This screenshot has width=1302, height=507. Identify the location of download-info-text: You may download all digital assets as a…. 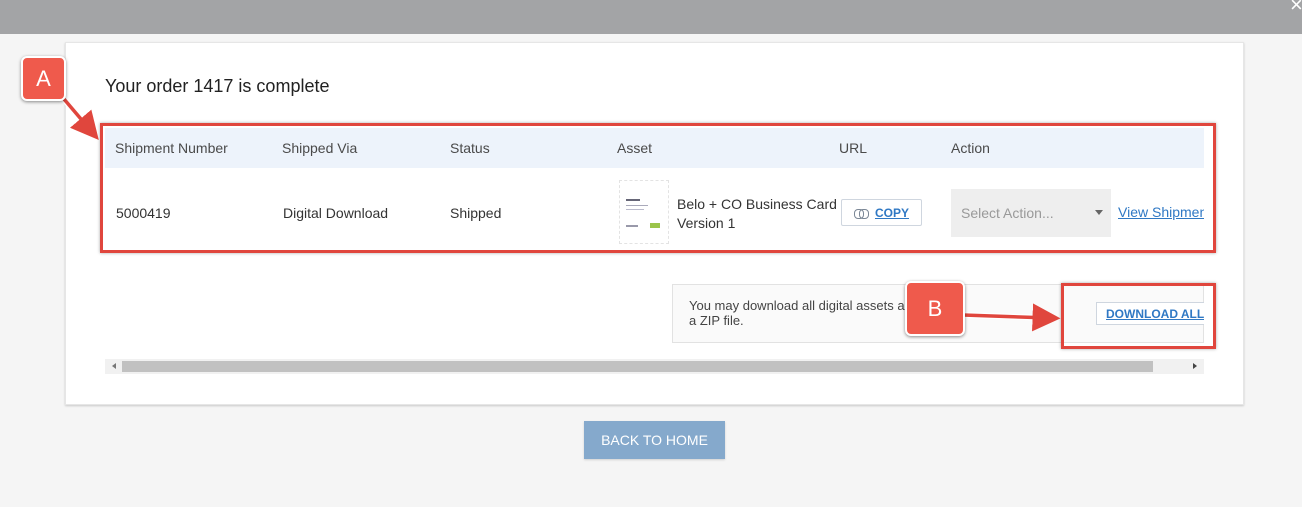
(800, 313).